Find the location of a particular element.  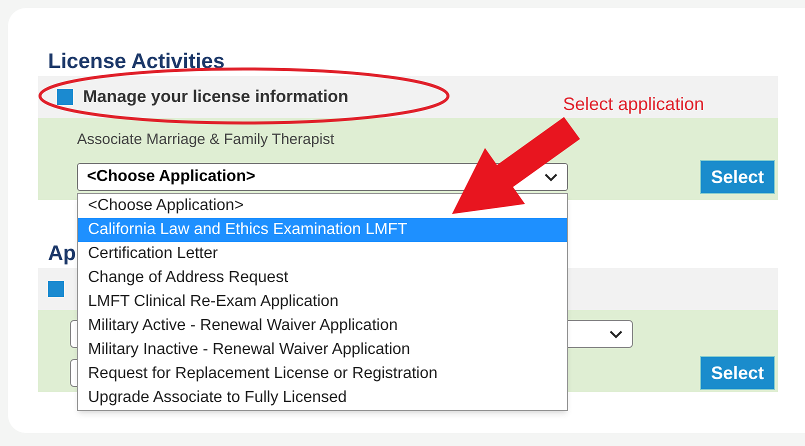

section-title: License Activities is located at coordinates (136, 62).